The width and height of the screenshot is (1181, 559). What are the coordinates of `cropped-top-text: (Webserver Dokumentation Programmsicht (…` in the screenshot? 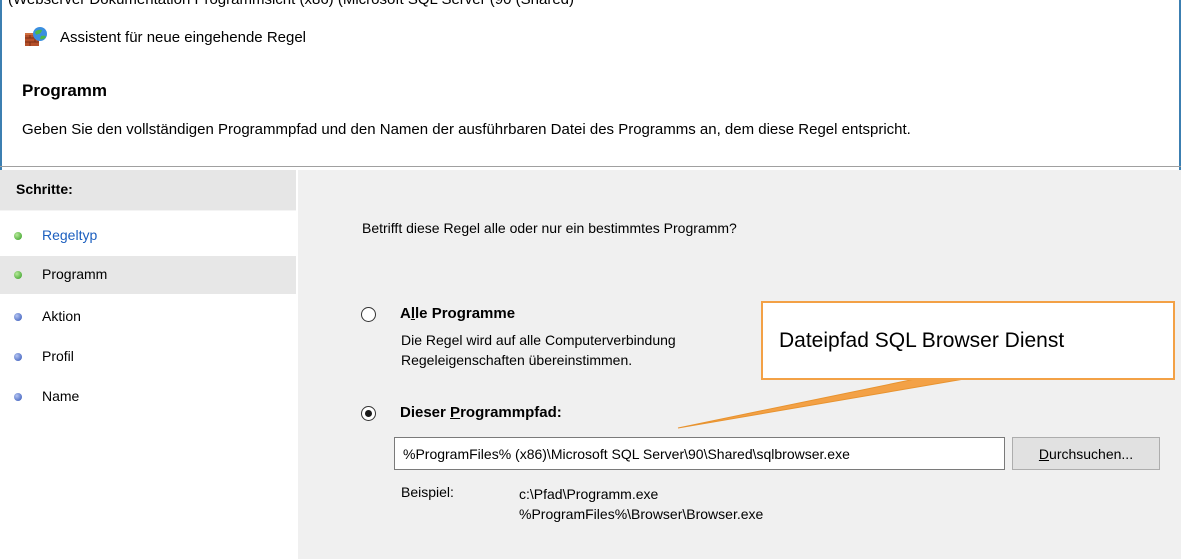 It's located at (291, 4).